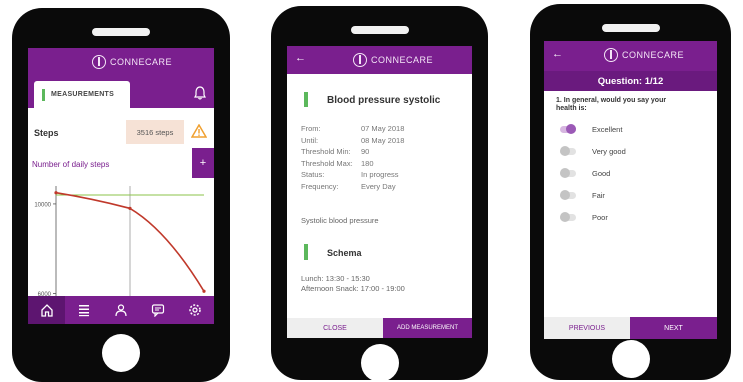 This screenshot has width=743, height=382. I want to click on toggle-on, so click(568, 129).